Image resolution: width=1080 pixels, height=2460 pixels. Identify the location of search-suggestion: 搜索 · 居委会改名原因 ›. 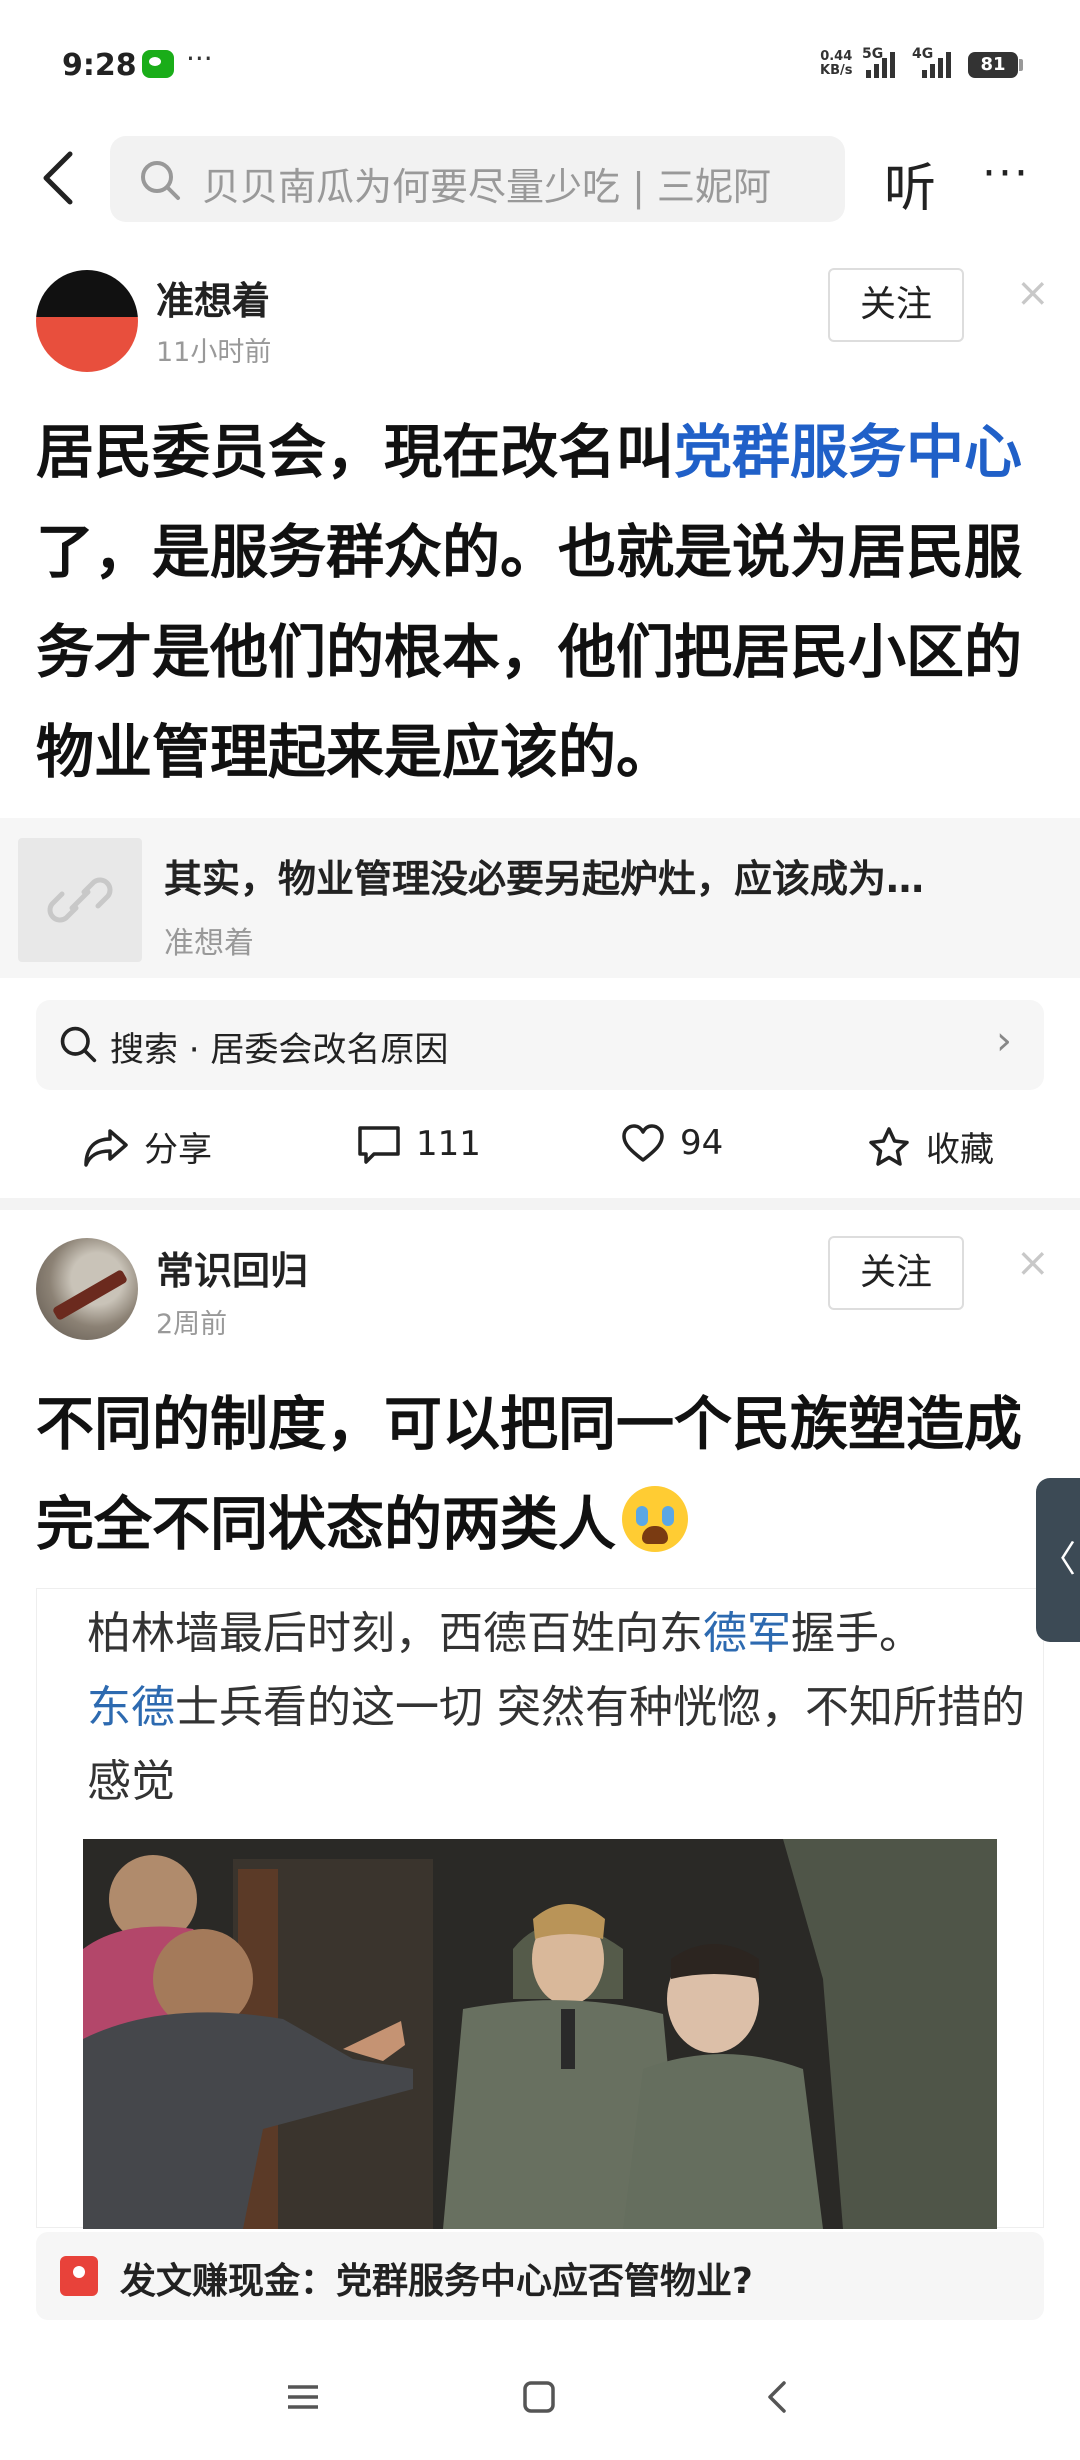
(540, 1045).